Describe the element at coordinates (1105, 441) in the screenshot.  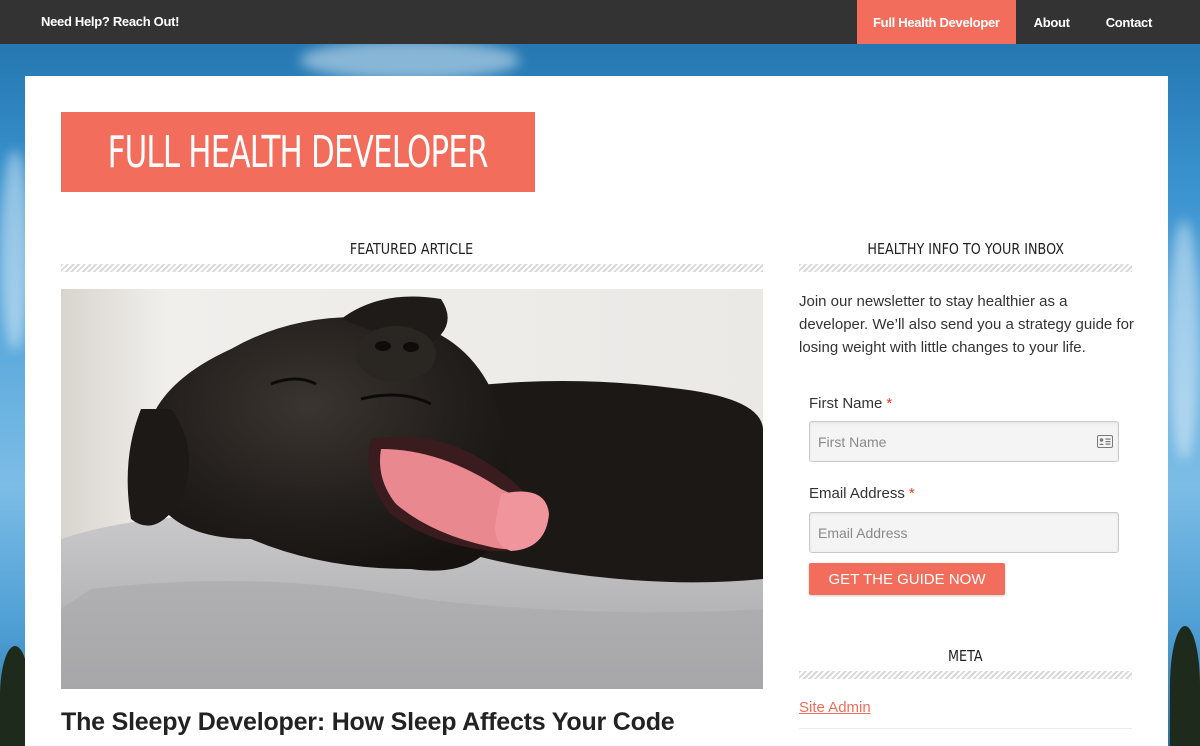
I see `contact-card-icon` at that location.